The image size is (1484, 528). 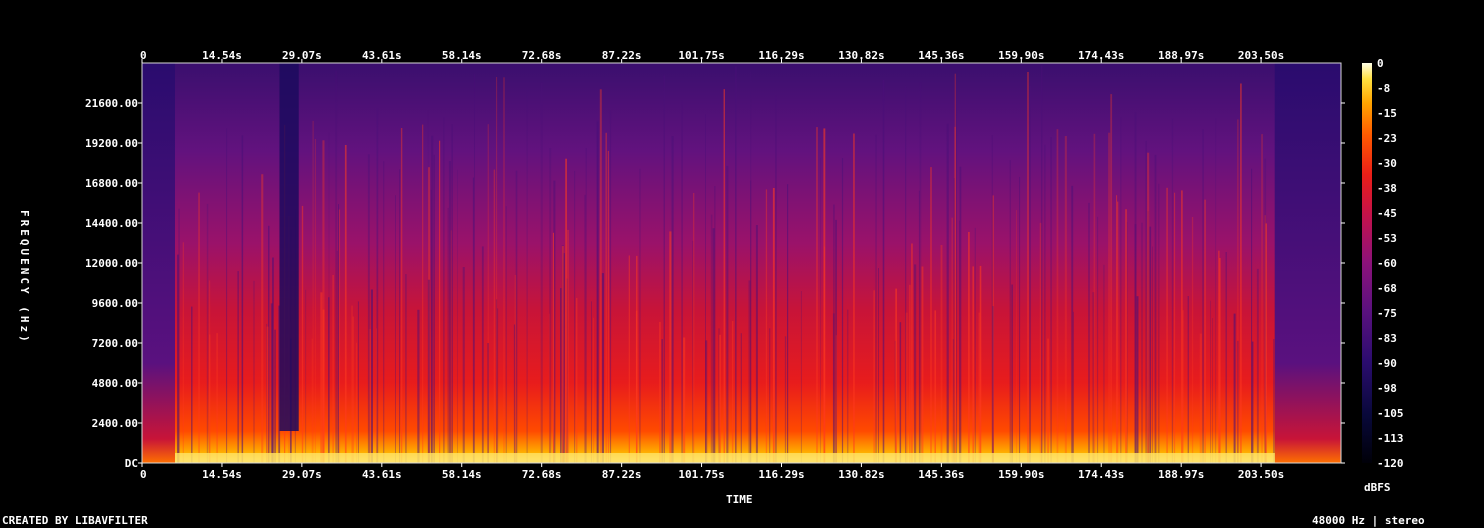 I want to click on spectrogram-intro, so click(x=158, y=263).